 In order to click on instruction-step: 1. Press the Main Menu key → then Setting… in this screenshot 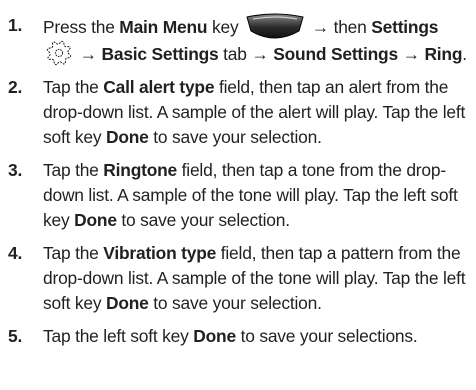, I will do `click(238, 40)`.